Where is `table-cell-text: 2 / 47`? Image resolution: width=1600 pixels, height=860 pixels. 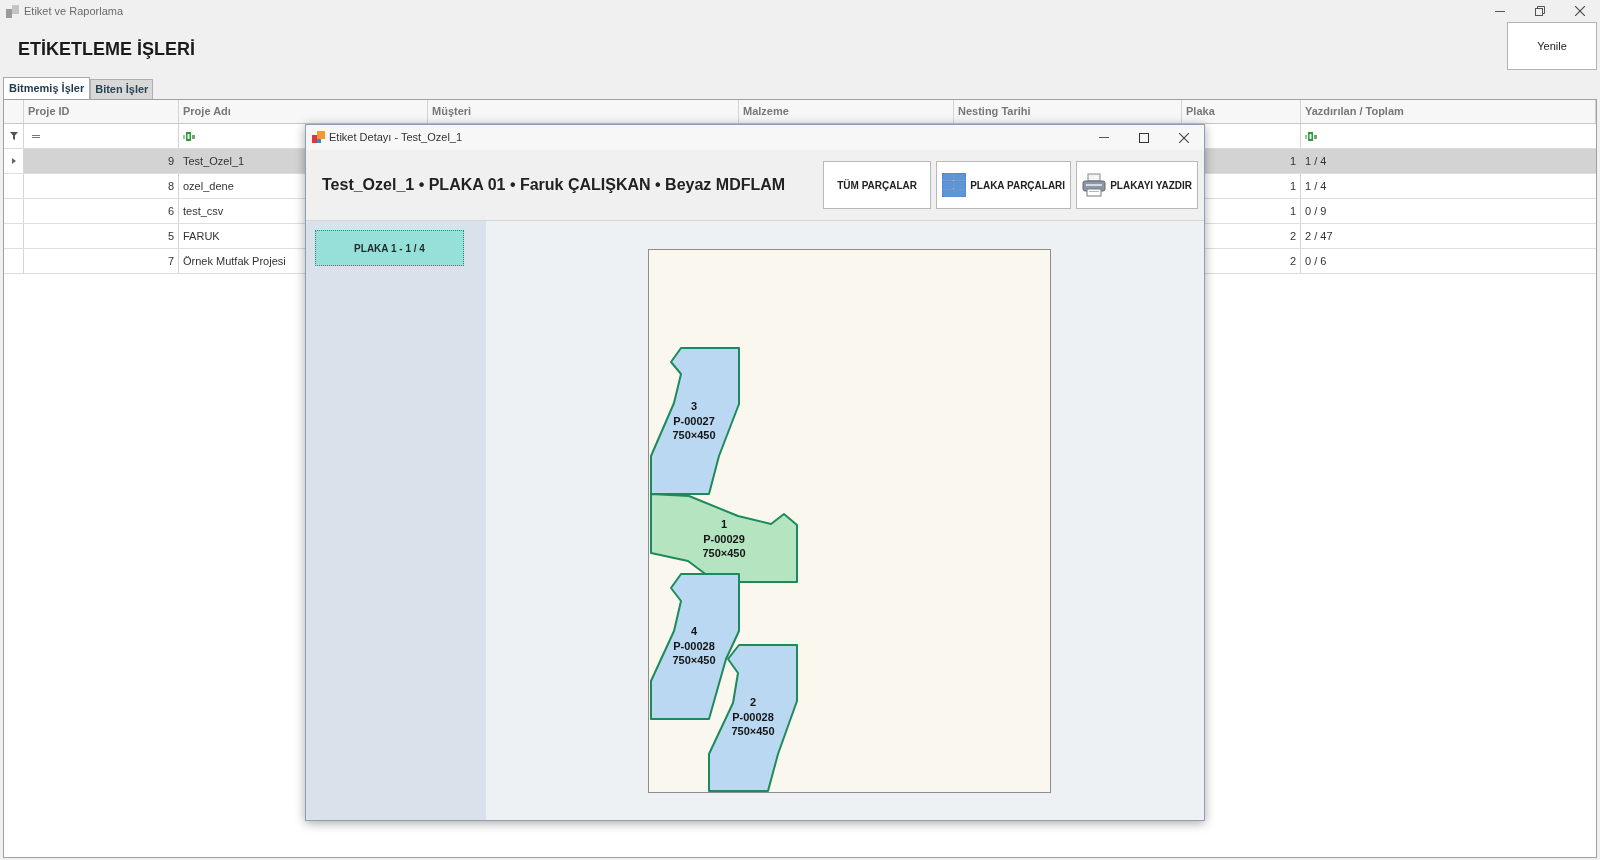 table-cell-text: 2 / 47 is located at coordinates (1319, 236).